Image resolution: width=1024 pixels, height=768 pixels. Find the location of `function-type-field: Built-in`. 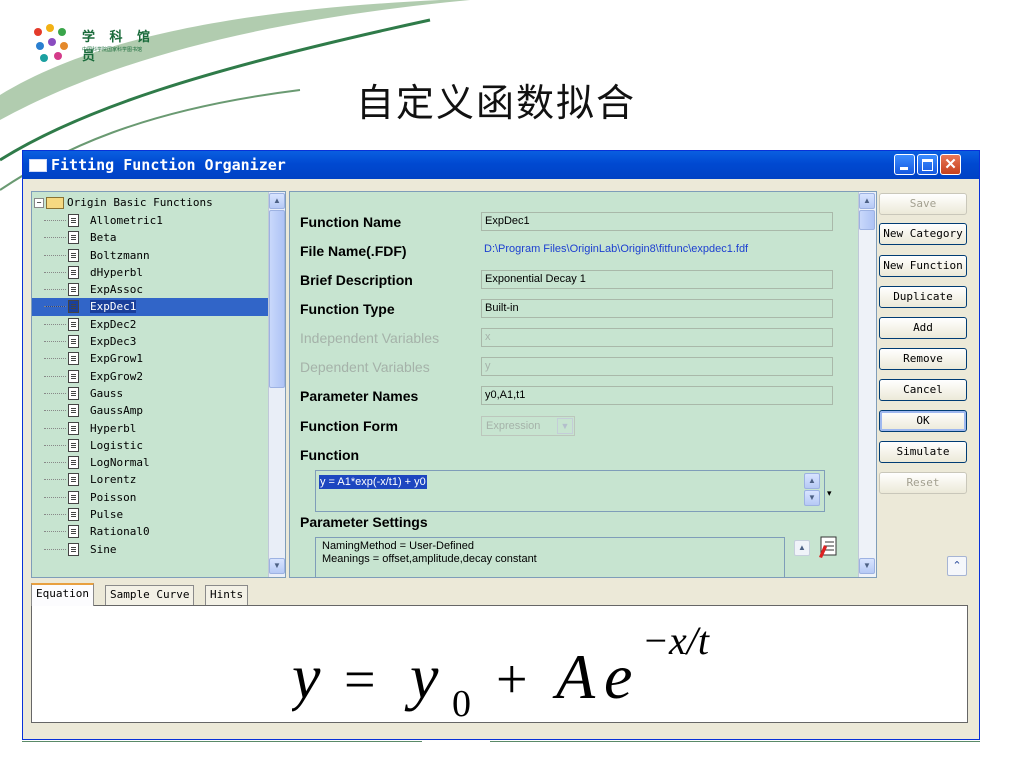

function-type-field: Built-in is located at coordinates (657, 308).